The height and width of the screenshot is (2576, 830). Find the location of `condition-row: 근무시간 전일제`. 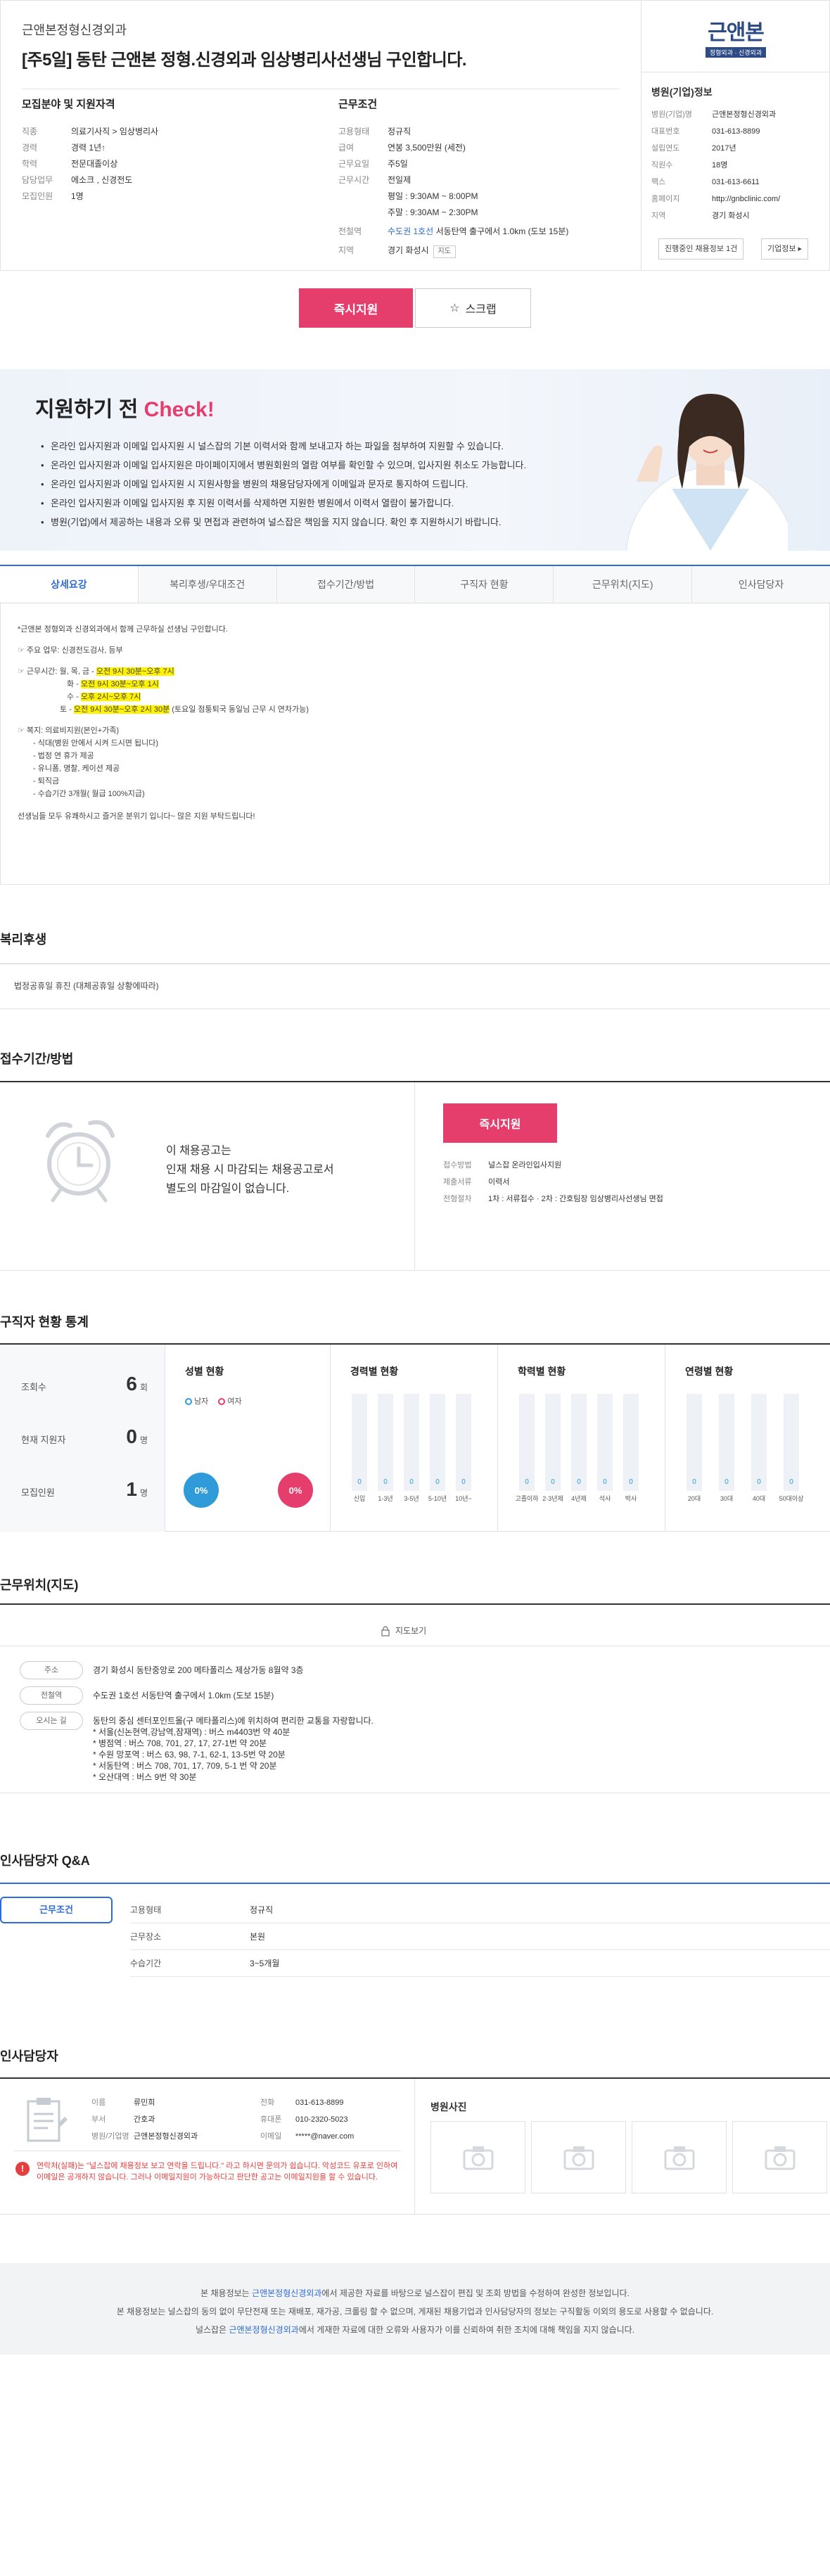

condition-row: 근무시간 전일제 is located at coordinates (374, 180).